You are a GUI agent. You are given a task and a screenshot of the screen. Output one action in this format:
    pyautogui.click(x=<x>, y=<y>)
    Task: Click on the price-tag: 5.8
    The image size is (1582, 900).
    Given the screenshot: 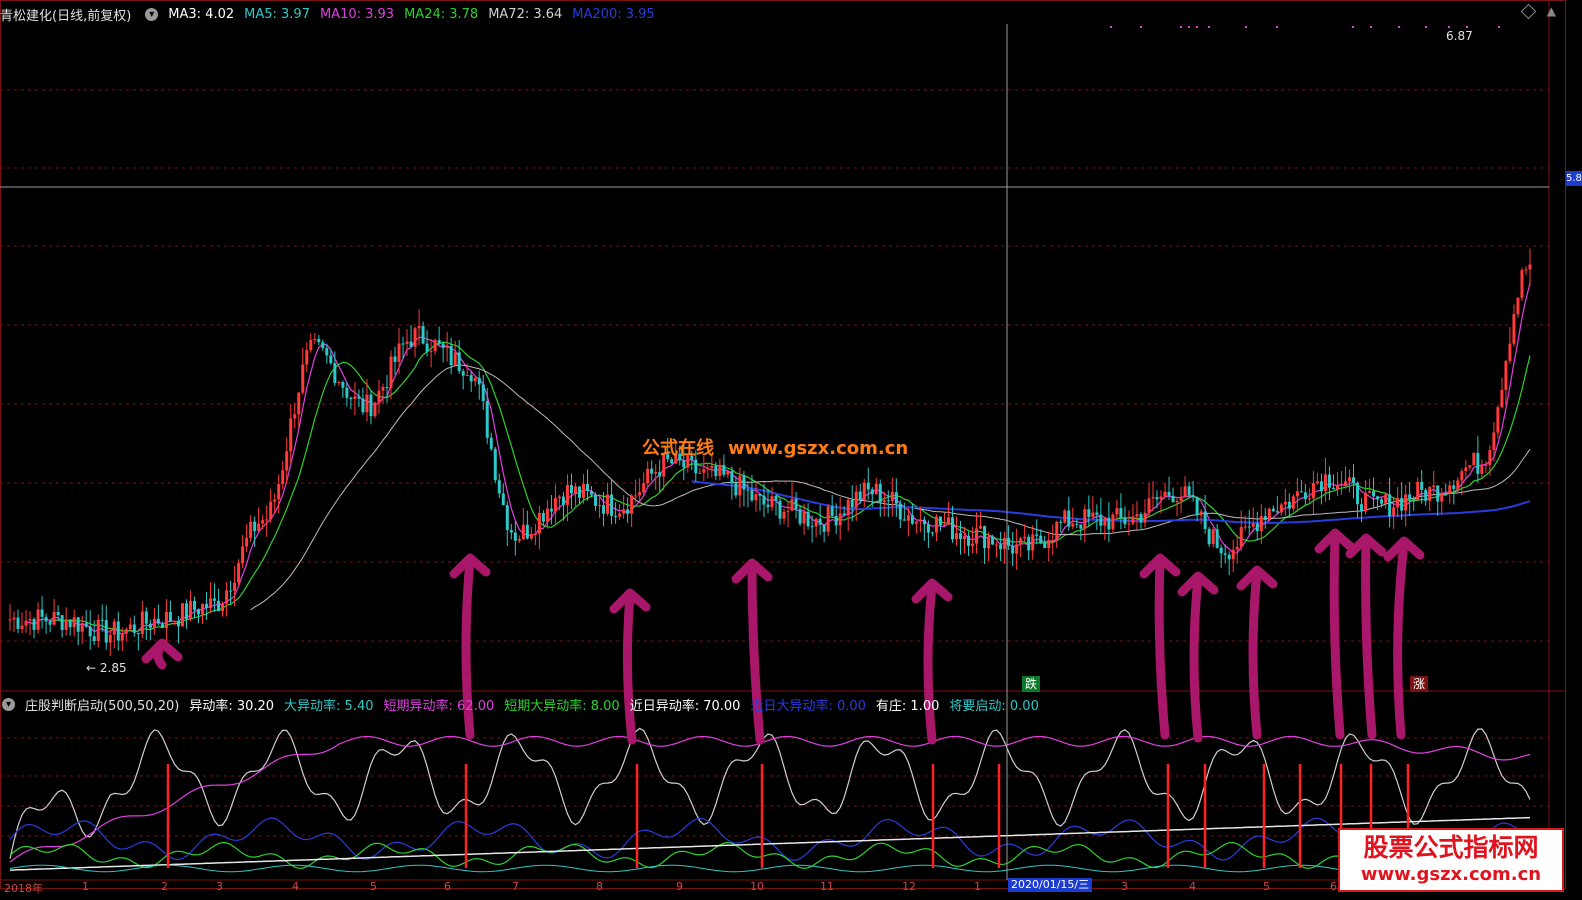 What is the action you would take?
    pyautogui.click(x=1574, y=178)
    